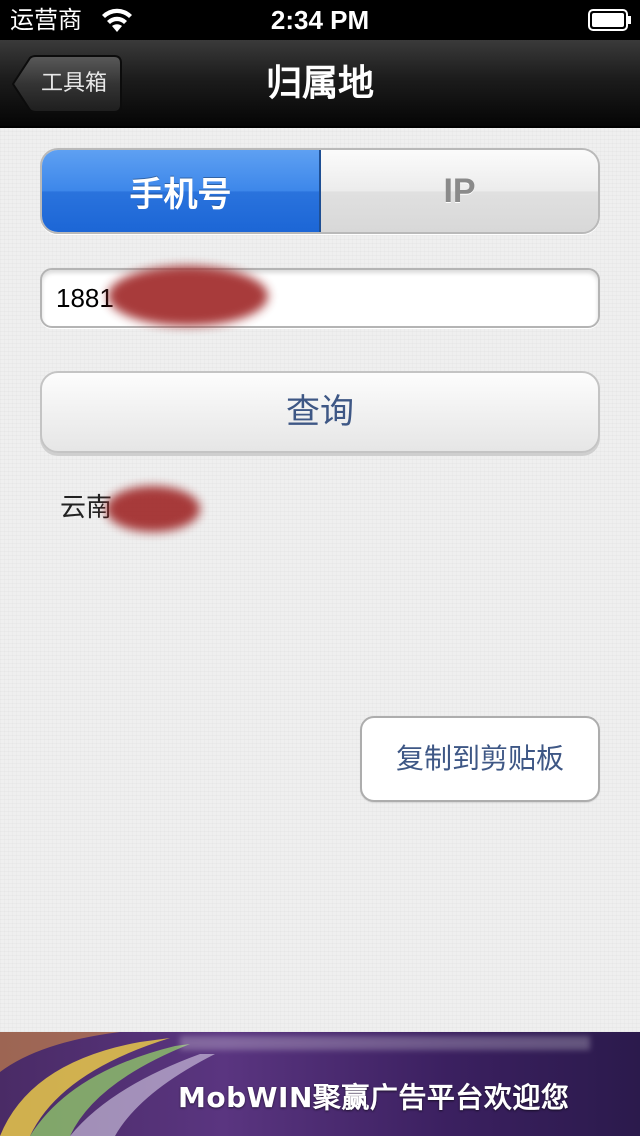 This screenshot has width=640, height=1136. Describe the element at coordinates (374, 1097) in the screenshot. I see `ad-text: MobWIN聚赢广告平台欢迎您` at that location.